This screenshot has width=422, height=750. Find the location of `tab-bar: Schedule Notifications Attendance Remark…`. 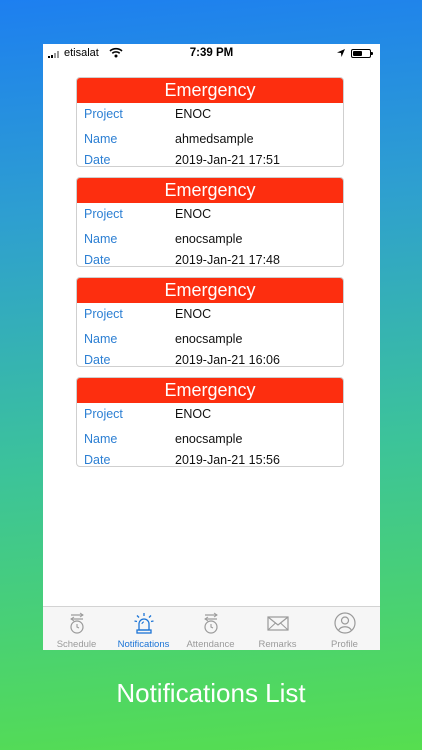

tab-bar: Schedule Notifications Attendance Remark… is located at coordinates (211, 628).